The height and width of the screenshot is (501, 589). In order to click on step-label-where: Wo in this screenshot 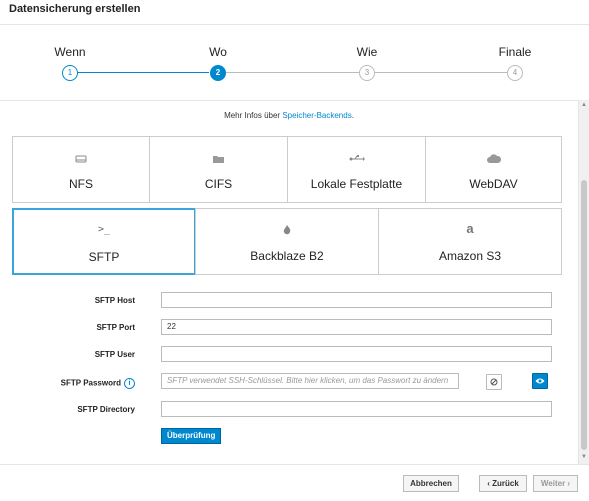, I will do `click(218, 52)`.